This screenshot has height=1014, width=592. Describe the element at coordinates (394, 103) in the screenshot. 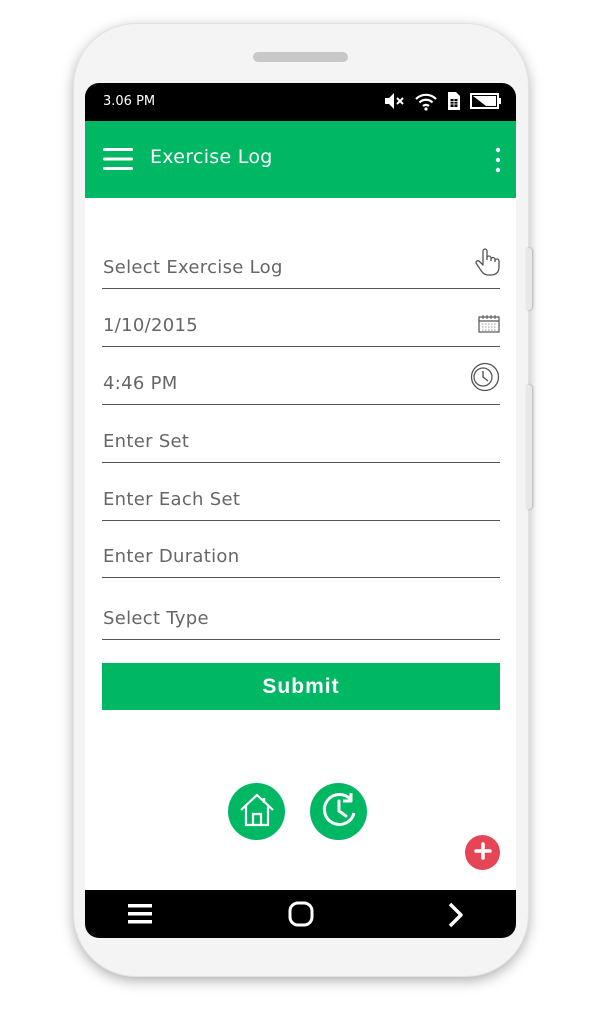

I see `mute-icon` at that location.